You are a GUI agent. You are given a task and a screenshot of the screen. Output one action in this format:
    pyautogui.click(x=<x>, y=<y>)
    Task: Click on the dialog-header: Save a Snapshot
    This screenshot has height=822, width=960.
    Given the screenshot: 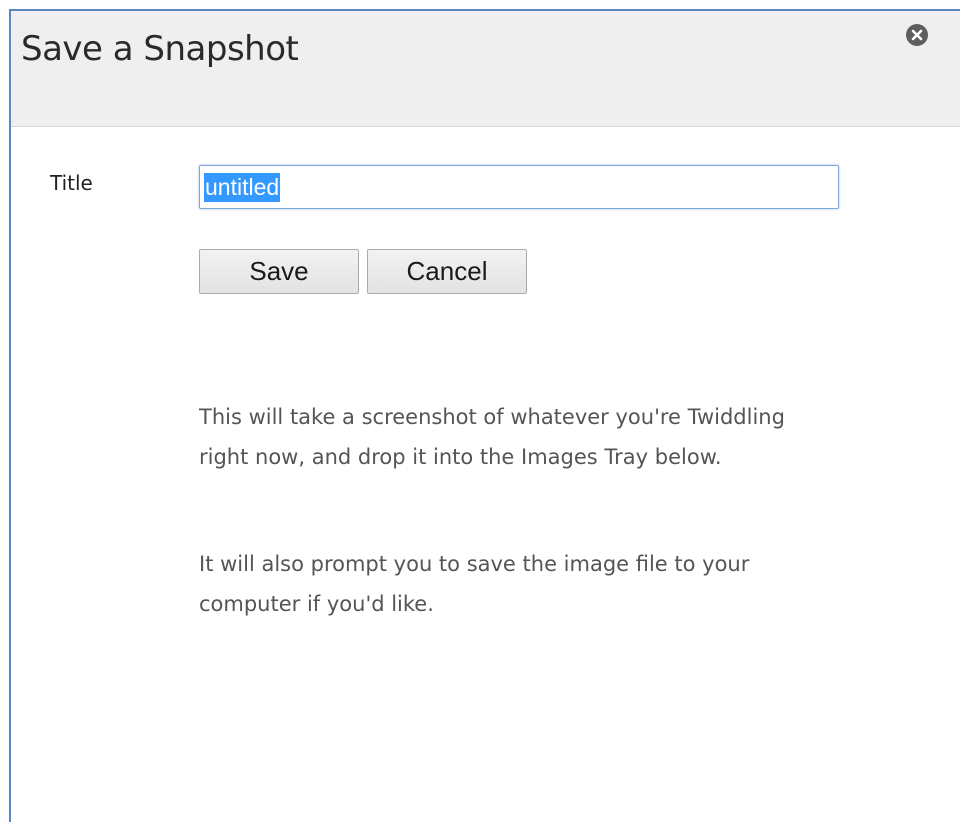 What is the action you would take?
    pyautogui.click(x=485, y=69)
    